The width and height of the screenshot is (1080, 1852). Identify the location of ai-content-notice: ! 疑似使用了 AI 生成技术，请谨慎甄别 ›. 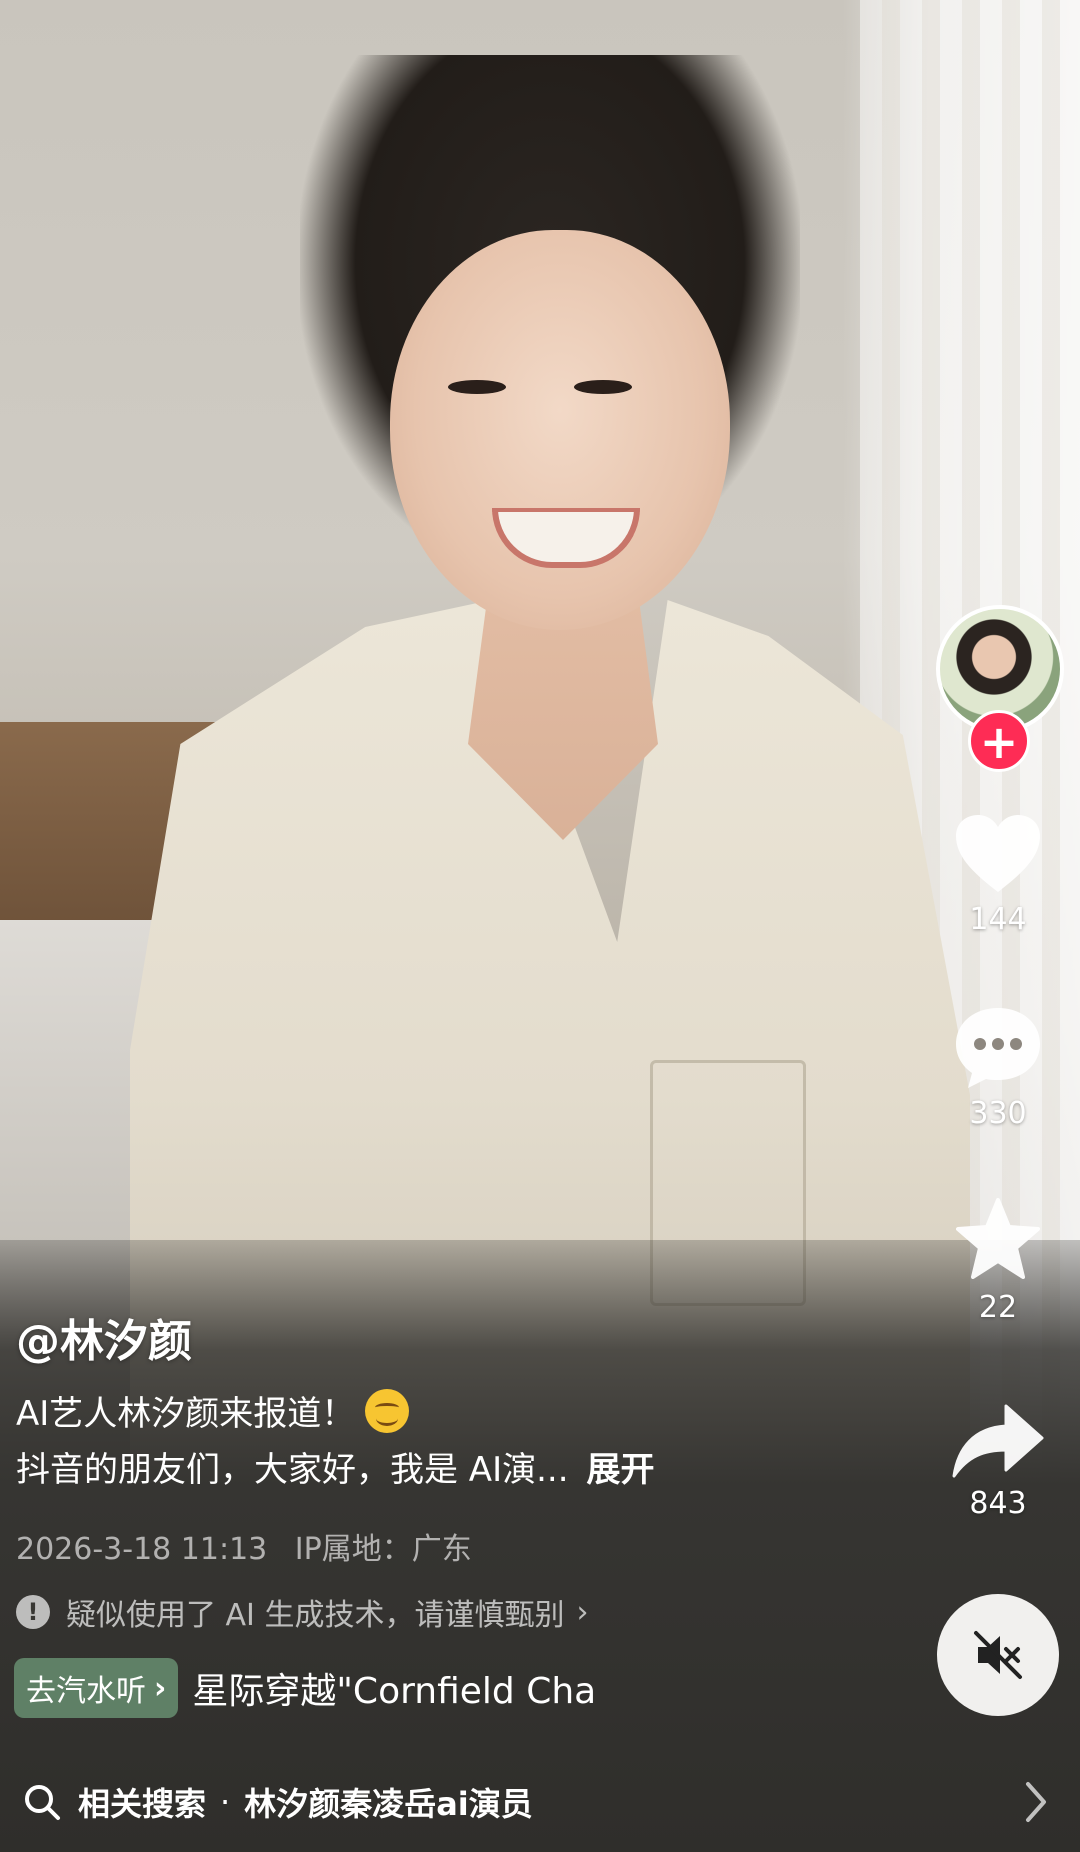
(302, 1612).